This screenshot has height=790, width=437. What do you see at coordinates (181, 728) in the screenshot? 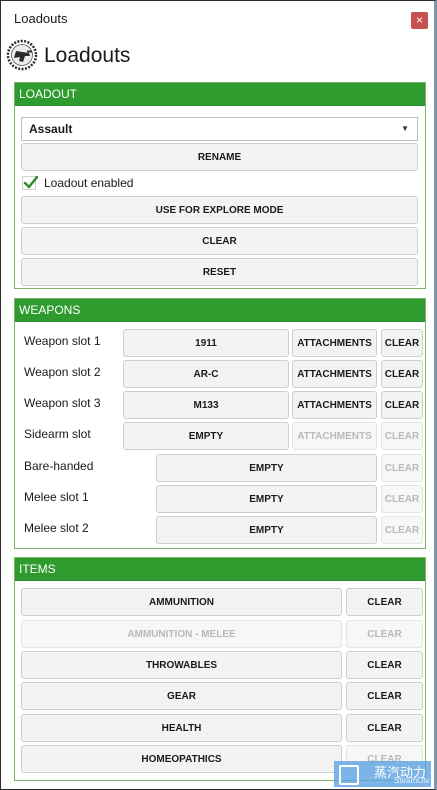
I see `health-button: HEALTH` at bounding box center [181, 728].